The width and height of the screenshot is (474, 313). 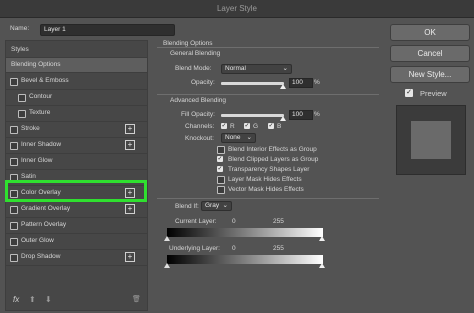 I want to click on stroke-checkbox, so click(x=14, y=130).